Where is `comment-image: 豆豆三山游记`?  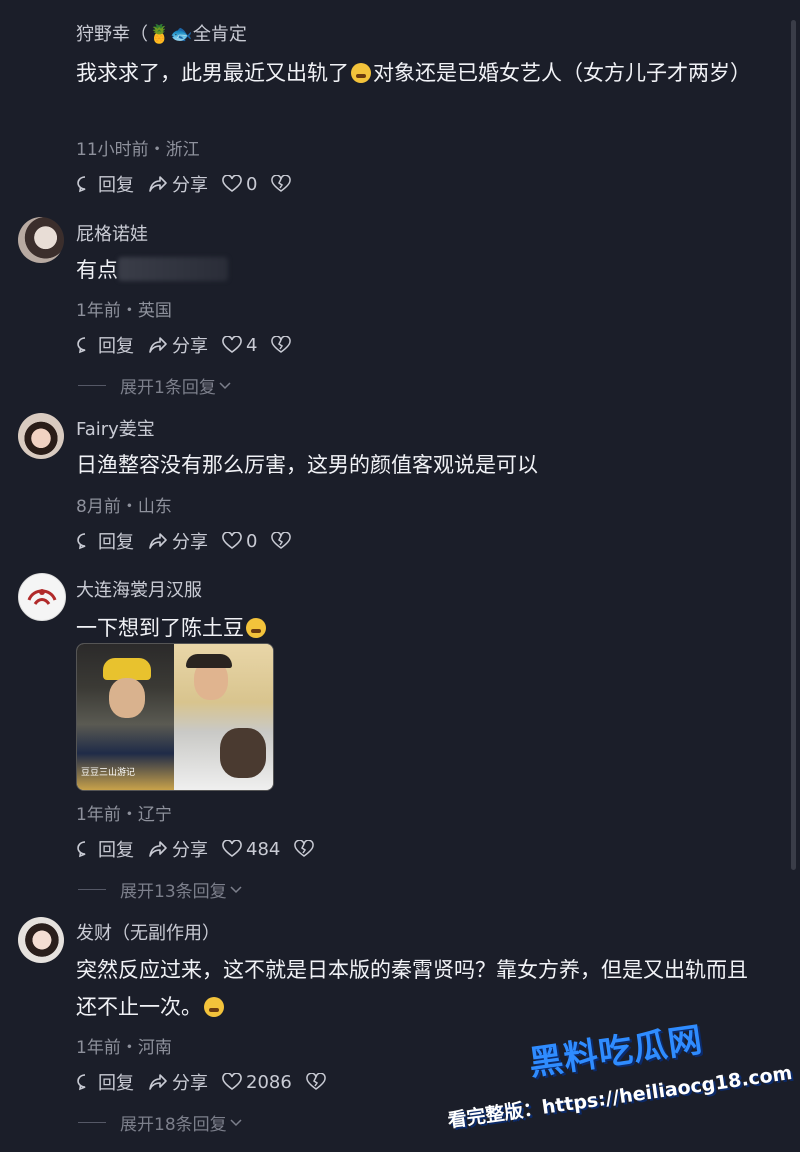 comment-image: 豆豆三山游记 is located at coordinates (175, 717).